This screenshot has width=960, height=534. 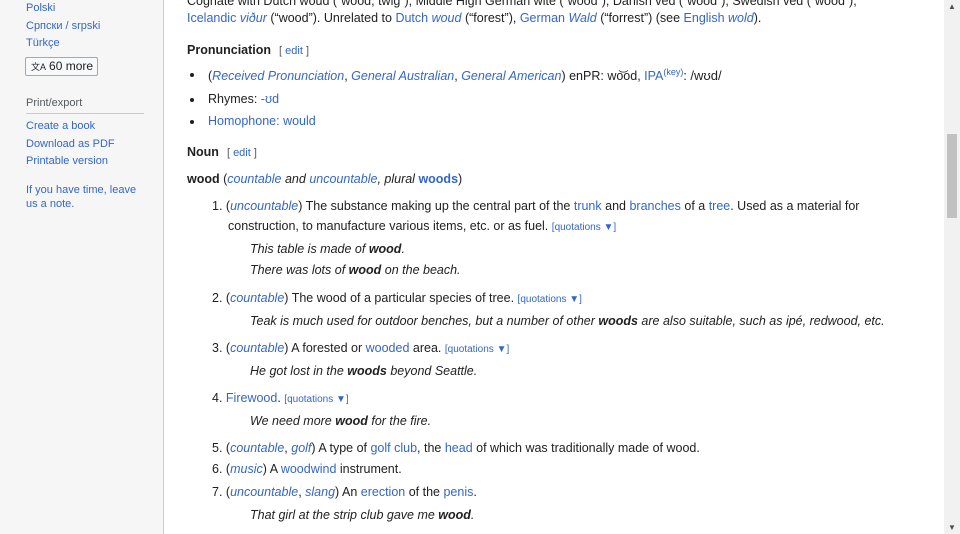 I want to click on lang-link-polski: Polski, so click(x=40, y=8).